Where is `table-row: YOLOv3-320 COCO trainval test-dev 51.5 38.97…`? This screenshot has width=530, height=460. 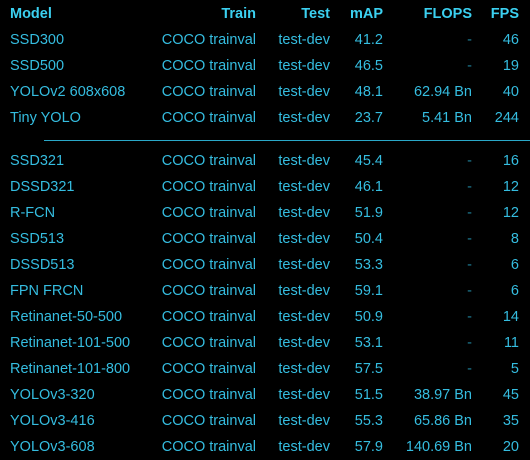 table-row: YOLOv3-320 COCO trainval test-dev 51.5 38.97… is located at coordinates (265, 395).